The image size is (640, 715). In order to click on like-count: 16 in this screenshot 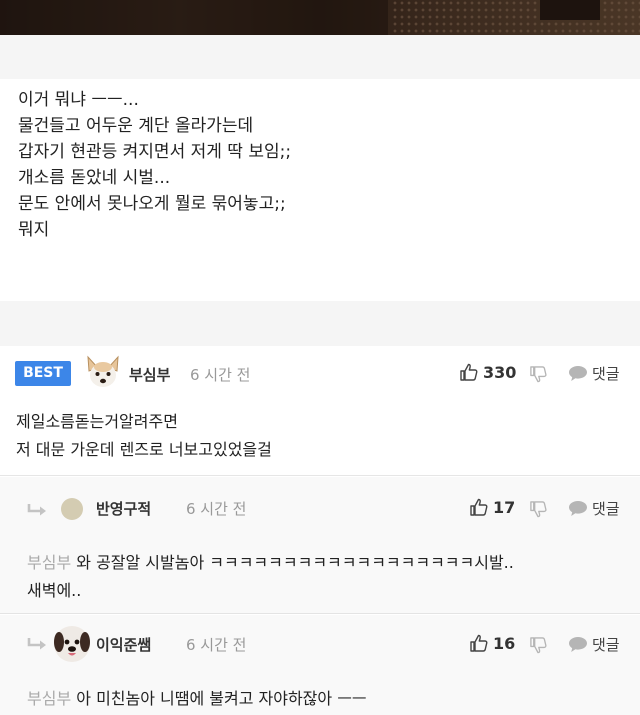, I will do `click(504, 643)`.